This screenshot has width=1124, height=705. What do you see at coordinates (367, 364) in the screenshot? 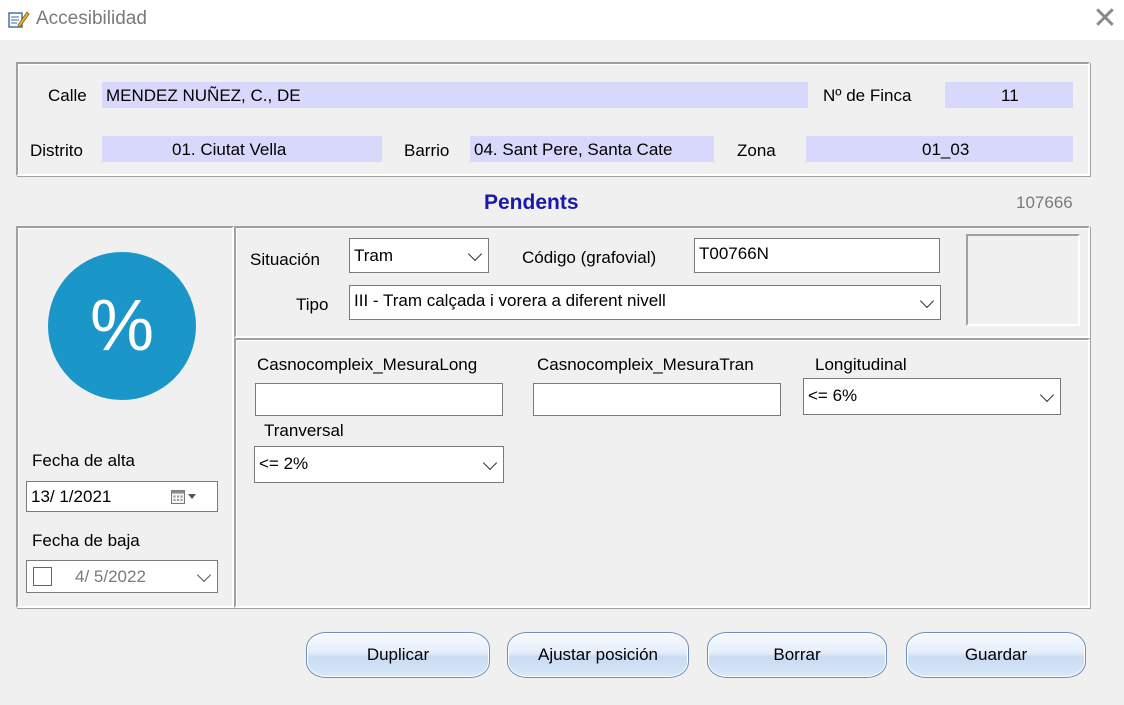
I see `mesura-long-label: Casnocompleix_MesuraLong` at bounding box center [367, 364].